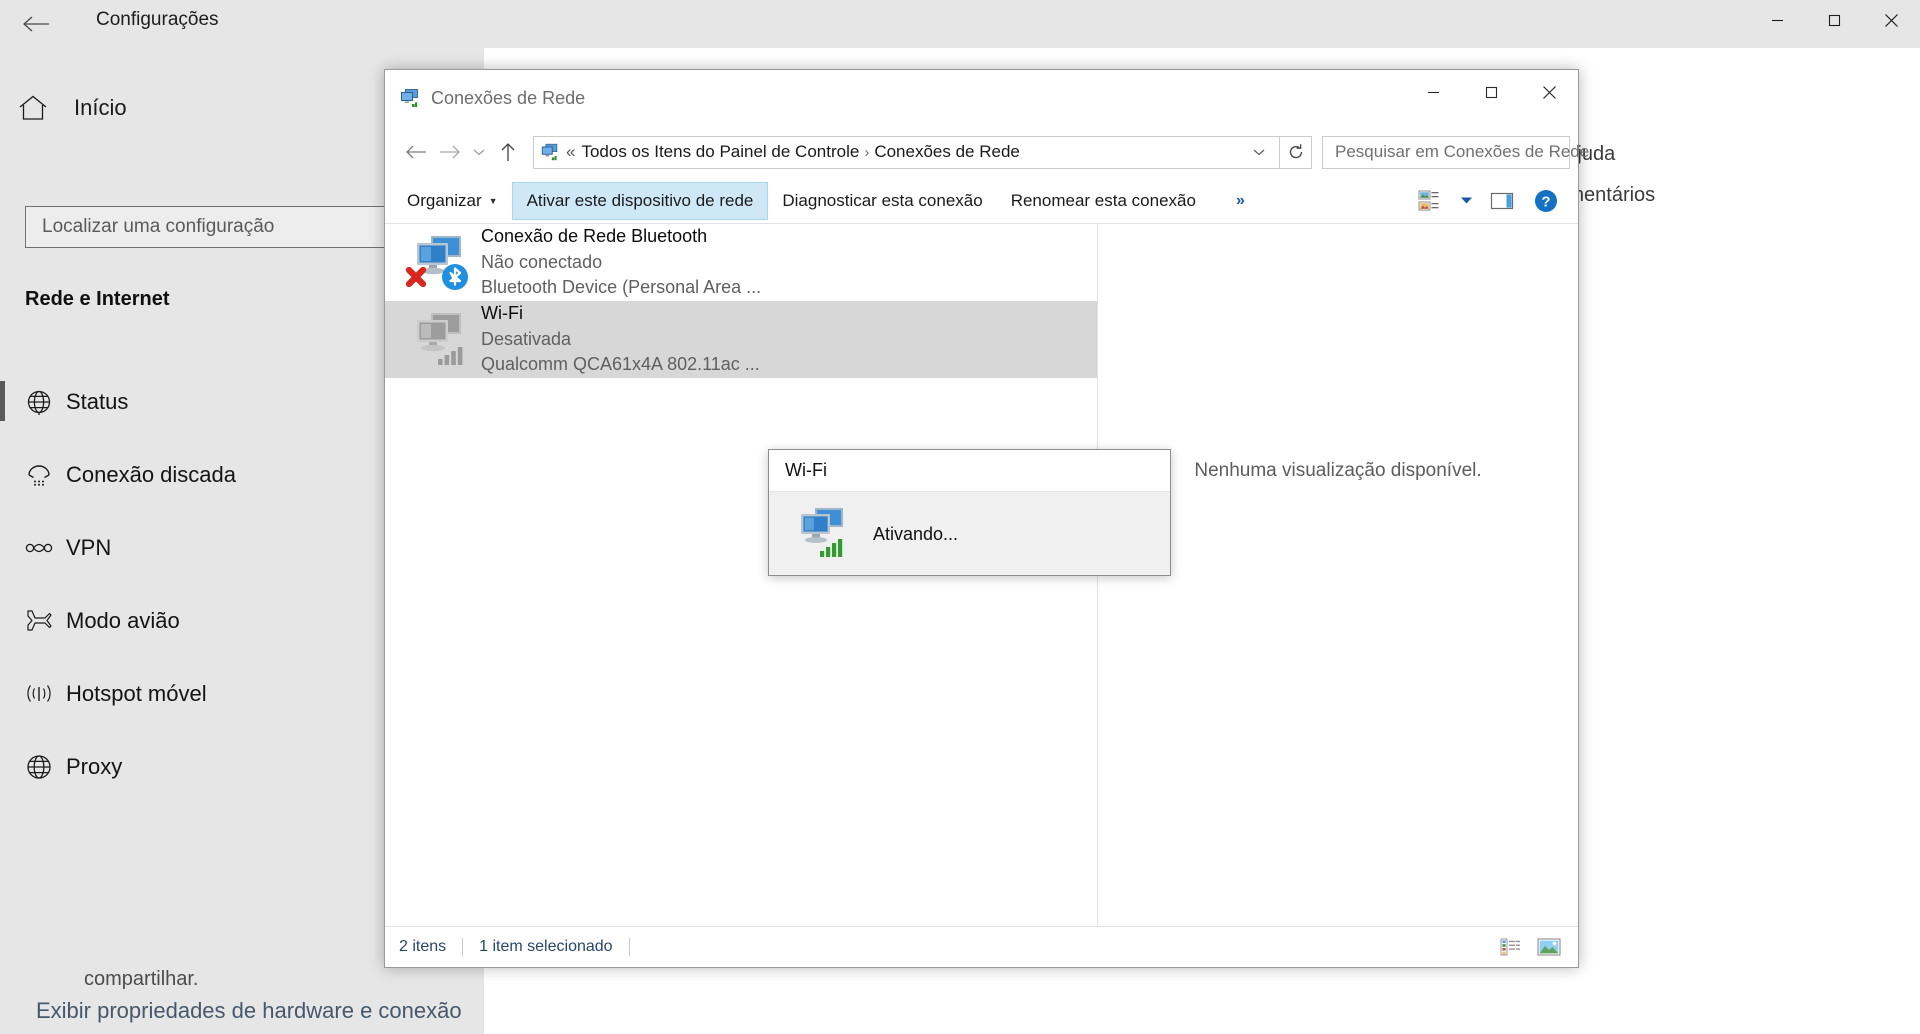 Image resolution: width=1920 pixels, height=1034 pixels. Describe the element at coordinates (1466, 201) in the screenshot. I see `view-options-dropdown-button` at that location.